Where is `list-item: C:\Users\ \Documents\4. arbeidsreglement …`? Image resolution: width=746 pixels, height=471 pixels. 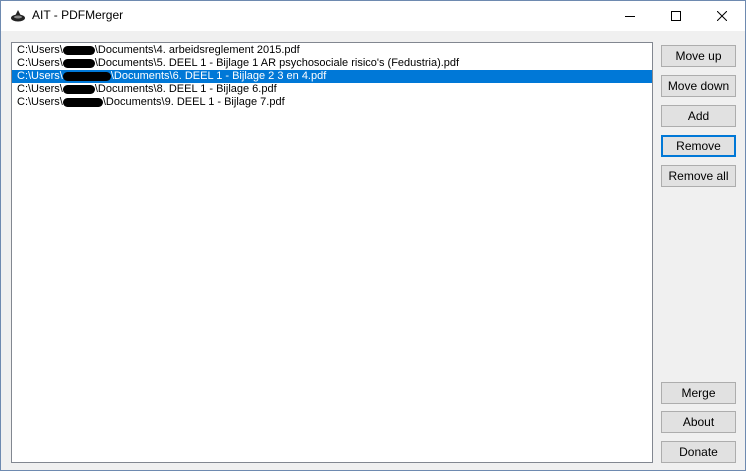
list-item: C:\Users\ \Documents\4. arbeidsreglement … is located at coordinates (332, 50).